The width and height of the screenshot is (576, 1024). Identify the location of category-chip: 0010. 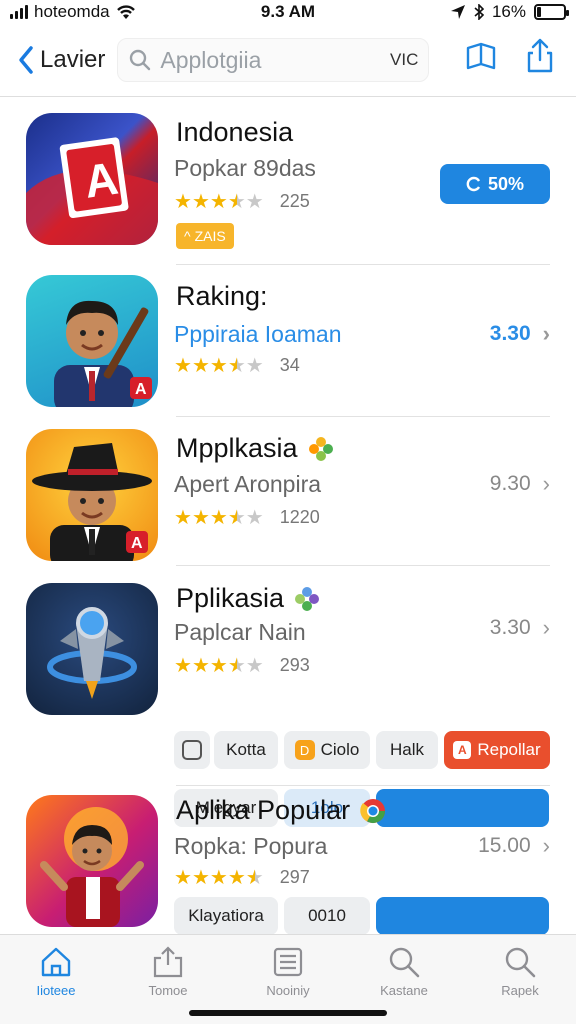
(327, 916).